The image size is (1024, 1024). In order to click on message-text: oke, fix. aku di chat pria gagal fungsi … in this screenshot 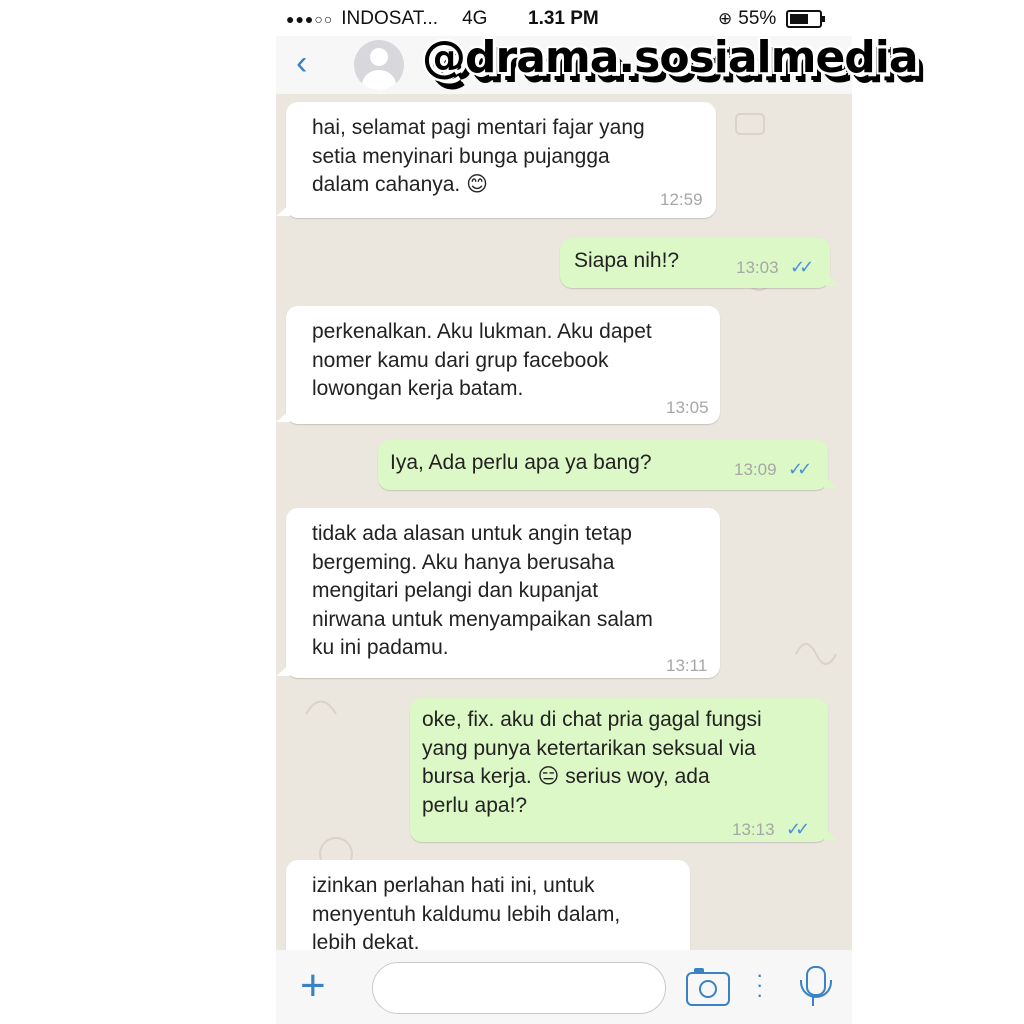, I will do `click(592, 762)`.